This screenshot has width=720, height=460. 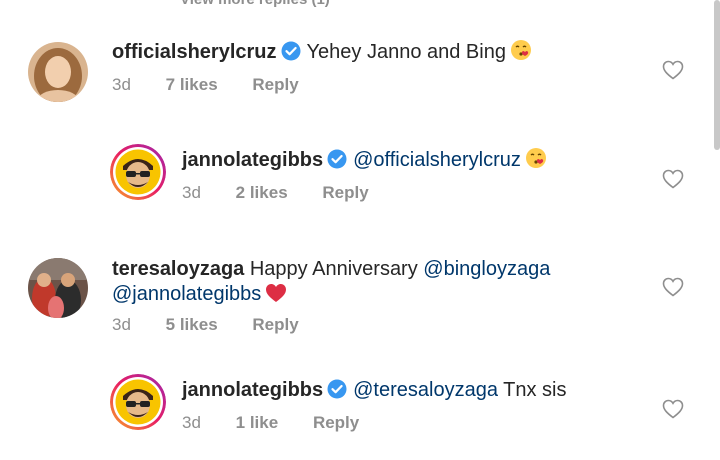 What do you see at coordinates (425, 390) in the screenshot?
I see `mention-link: @teresaloyzaga` at bounding box center [425, 390].